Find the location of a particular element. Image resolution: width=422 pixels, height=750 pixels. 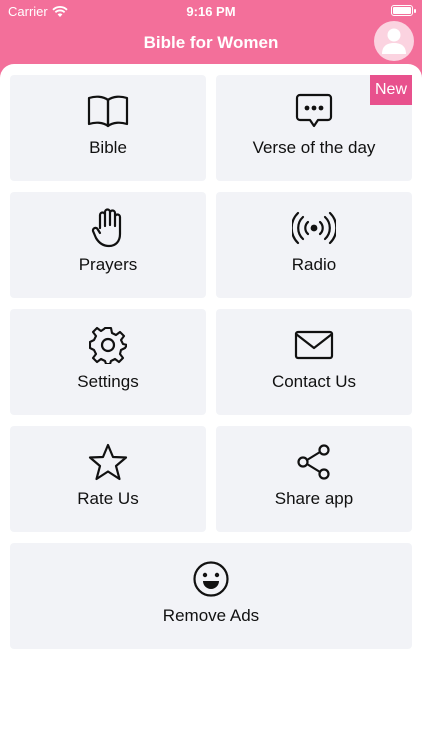

share-app-tile: Share app is located at coordinates (314, 479).